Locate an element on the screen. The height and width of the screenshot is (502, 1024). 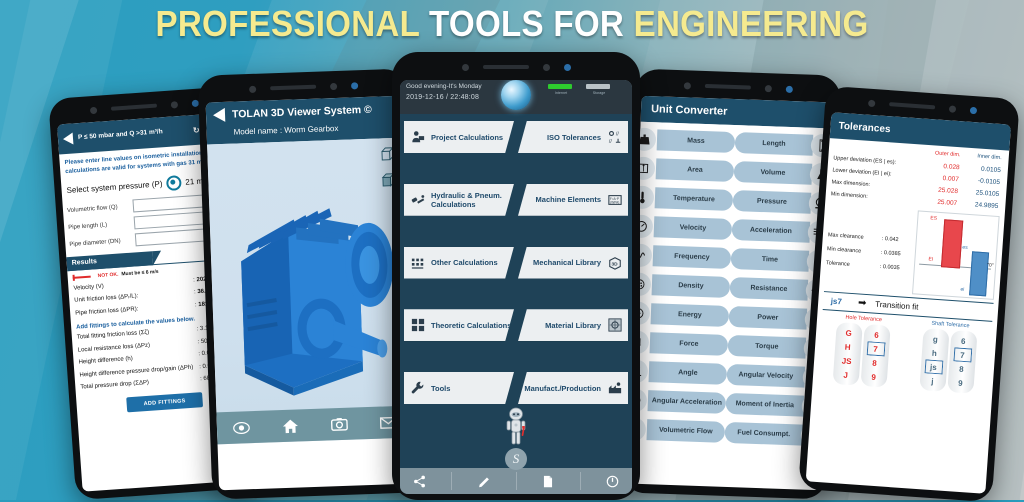
menu-item-other-calculations: Other Calculations is located at coordinates (459, 263).